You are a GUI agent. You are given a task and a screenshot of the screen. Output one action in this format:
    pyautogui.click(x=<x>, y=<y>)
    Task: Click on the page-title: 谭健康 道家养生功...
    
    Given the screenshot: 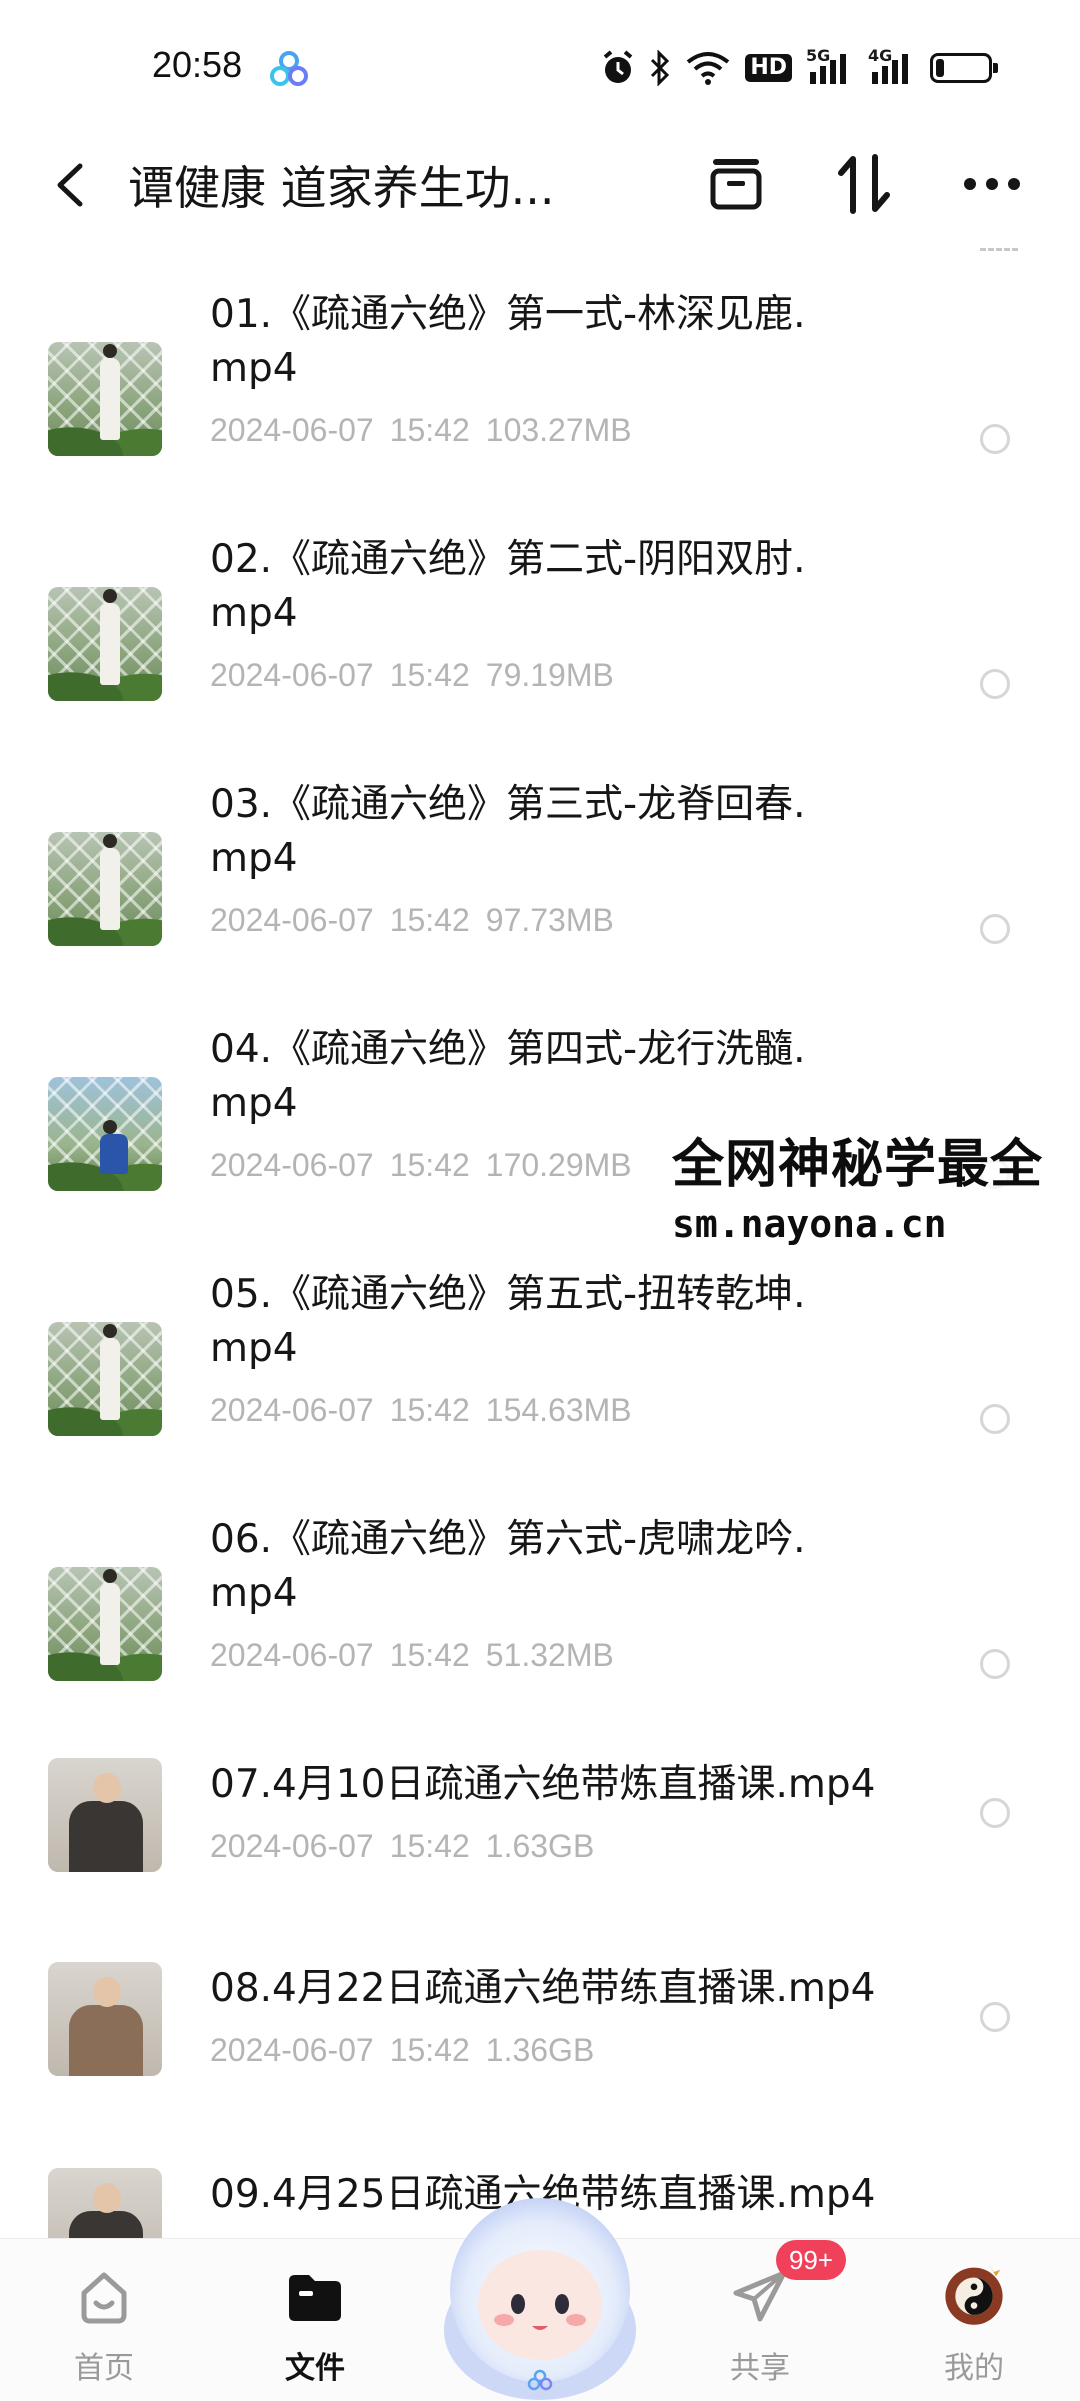 What is the action you would take?
    pyautogui.click(x=341, y=188)
    